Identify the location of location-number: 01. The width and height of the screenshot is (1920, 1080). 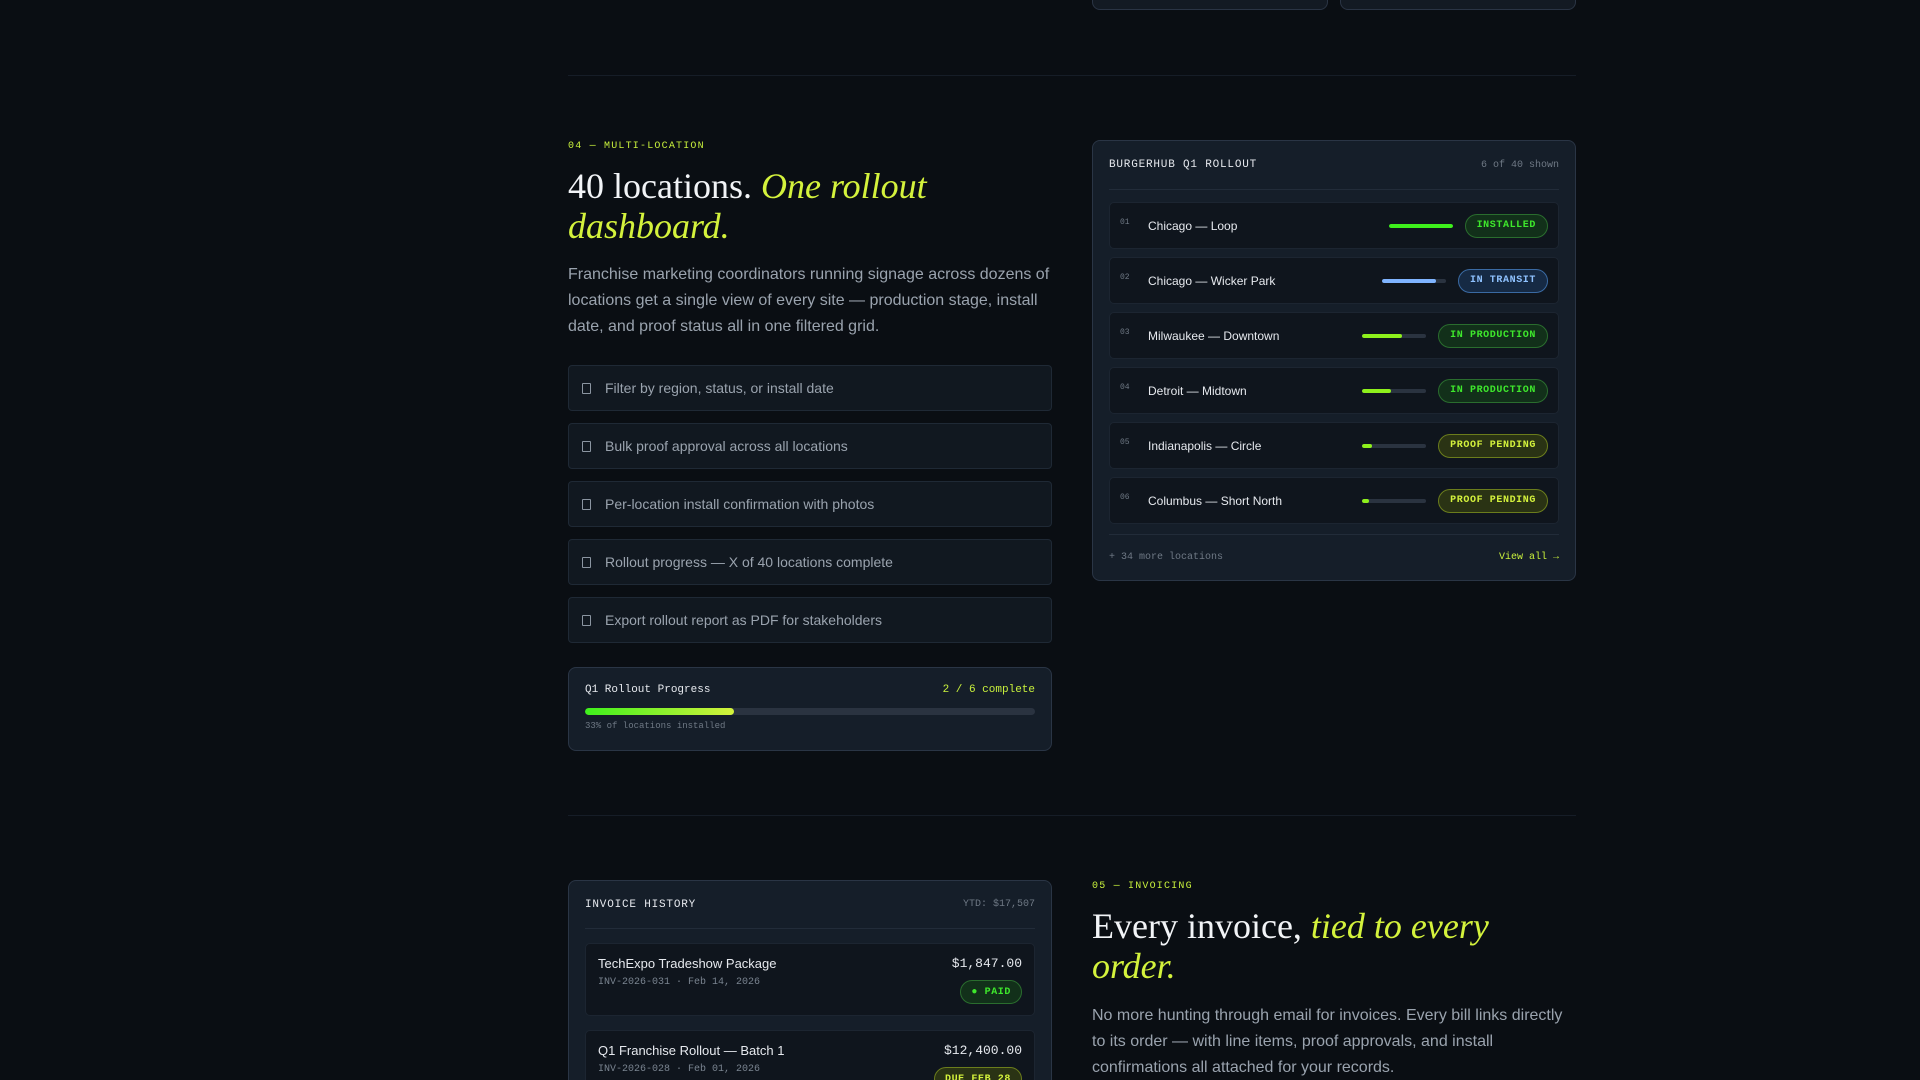
(1125, 222).